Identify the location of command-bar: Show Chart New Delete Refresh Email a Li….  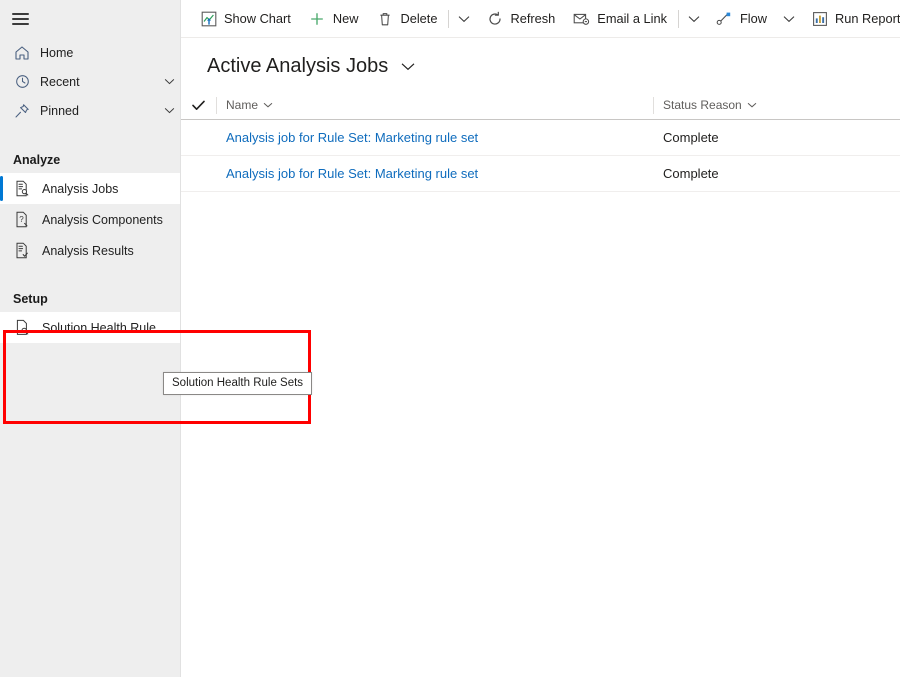
(540, 19).